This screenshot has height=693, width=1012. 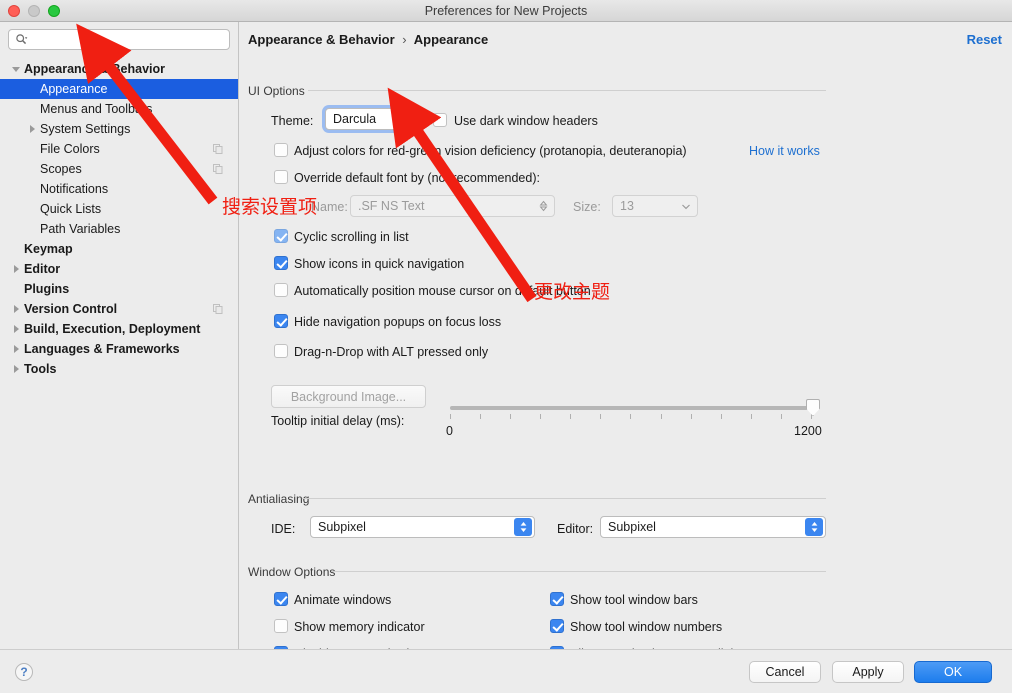 I want to click on auto-position-cursor-checkbox, so click(x=281, y=290).